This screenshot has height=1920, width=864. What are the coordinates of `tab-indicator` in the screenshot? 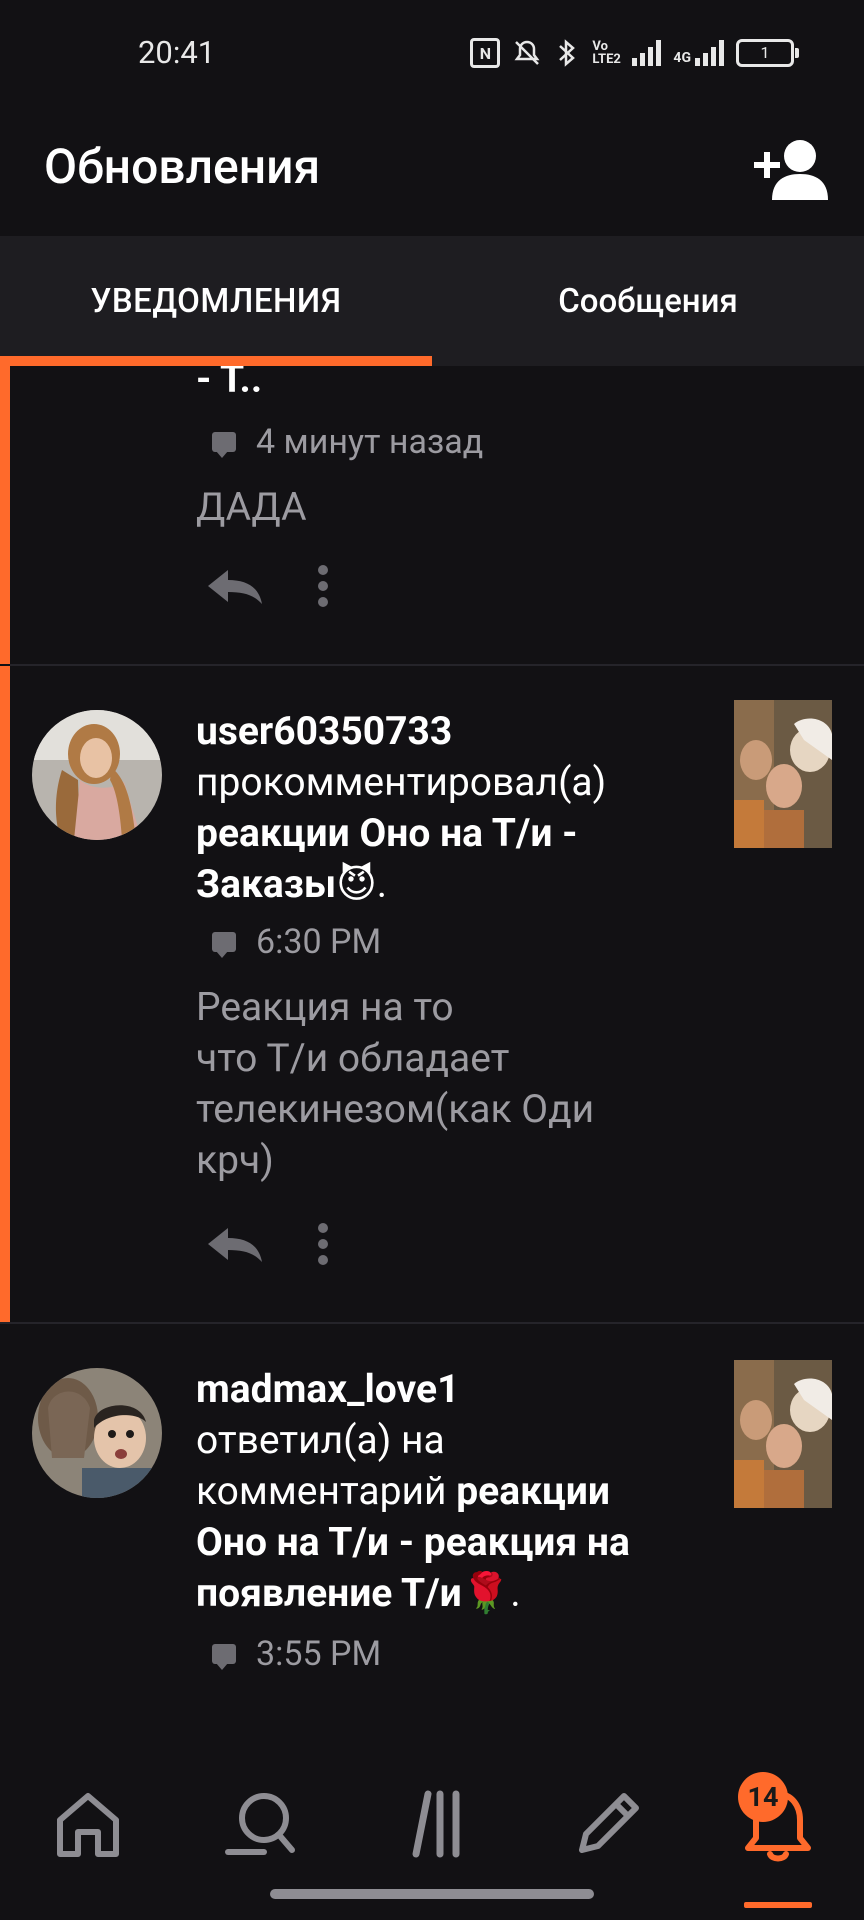 It's located at (216, 361).